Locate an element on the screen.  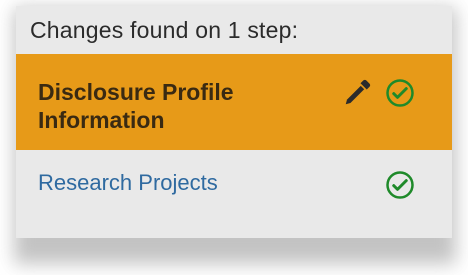
pencil-icon is located at coordinates (357, 93).